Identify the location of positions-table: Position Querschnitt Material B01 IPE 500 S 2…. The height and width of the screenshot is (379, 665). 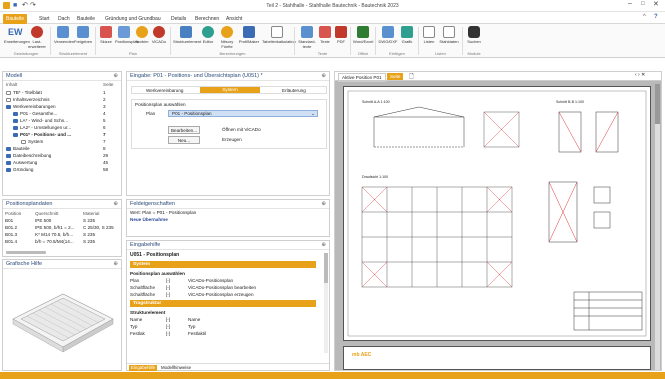
(62, 227).